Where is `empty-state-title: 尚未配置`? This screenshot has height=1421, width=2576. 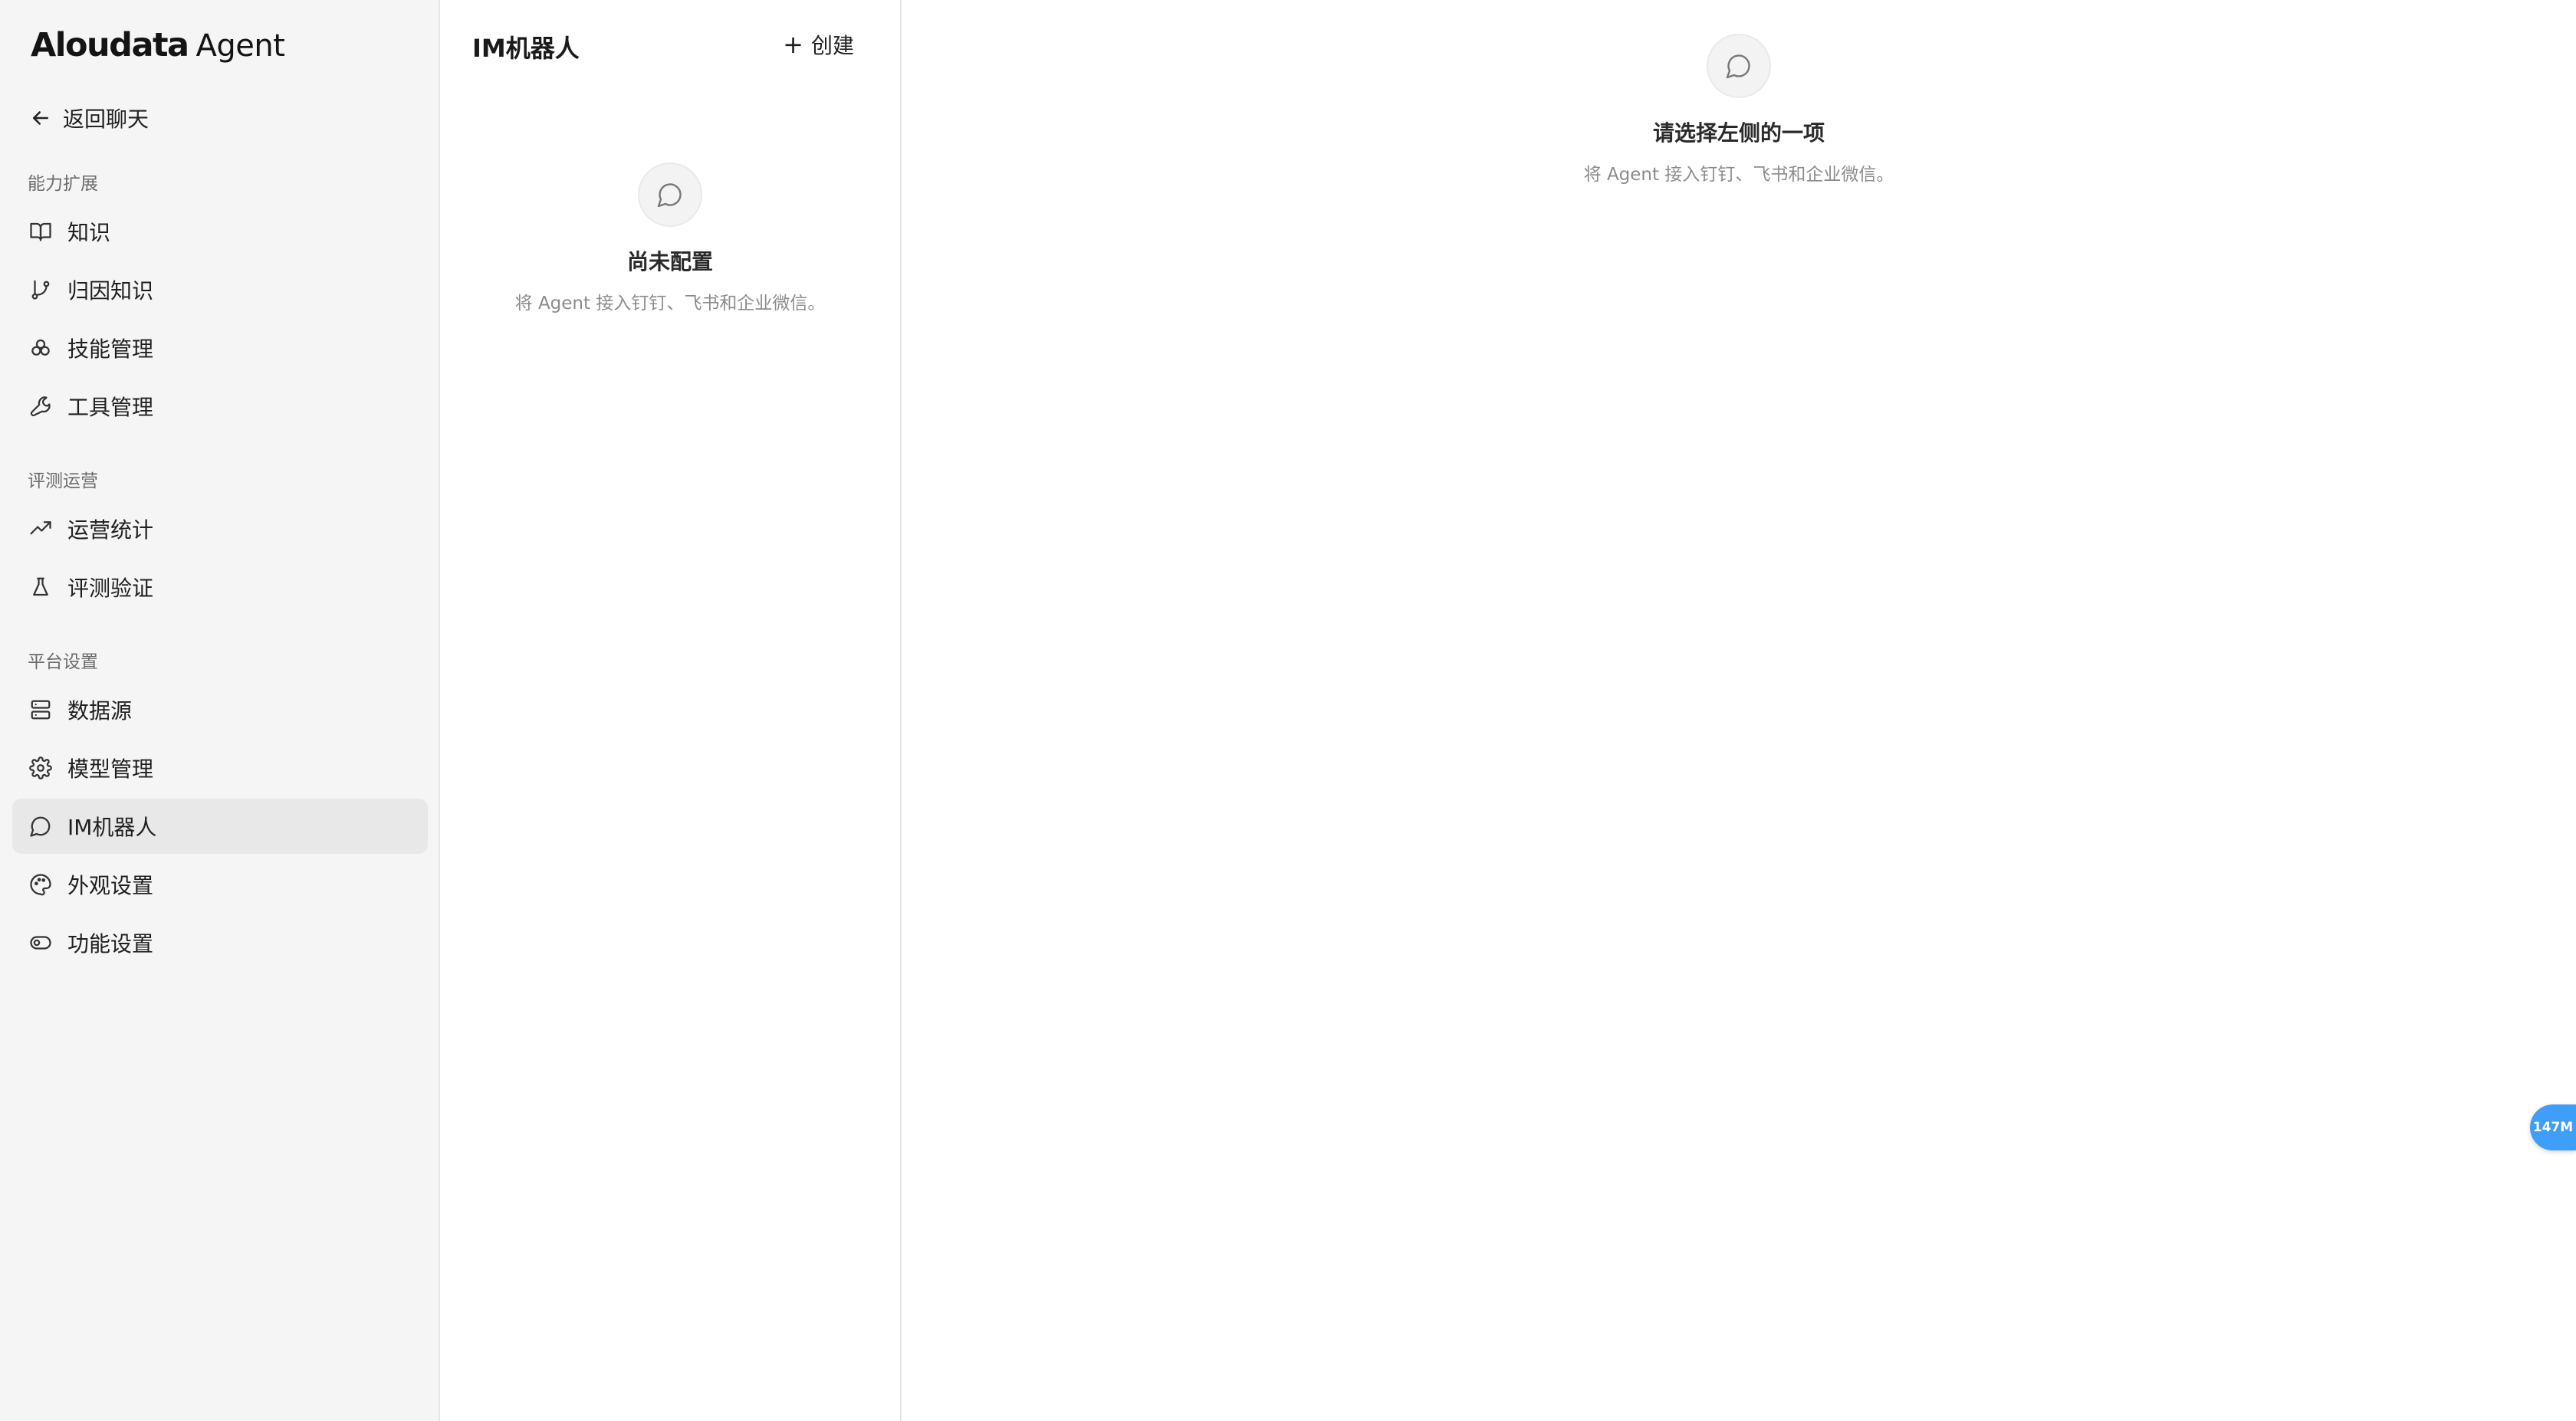
empty-state-title: 尚未配置 is located at coordinates (669, 261).